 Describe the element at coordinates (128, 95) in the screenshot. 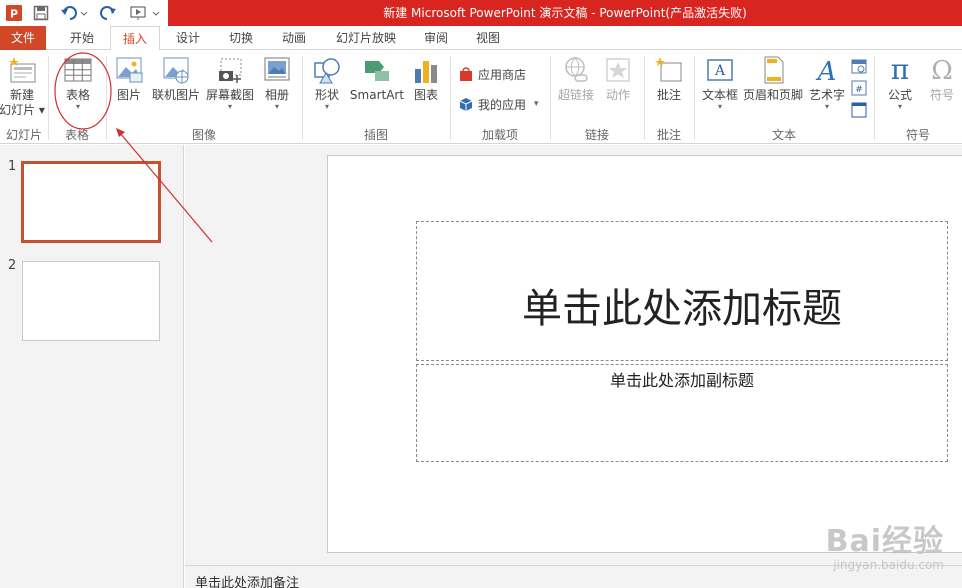

I see `picture-label: 图片` at that location.